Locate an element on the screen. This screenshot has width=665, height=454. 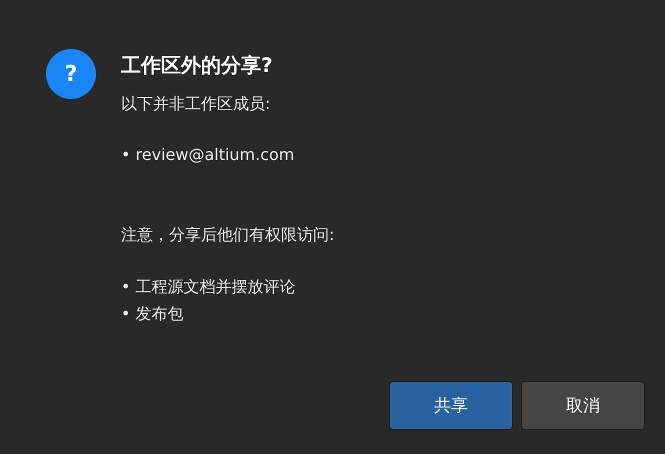
cancel-button: 取消 is located at coordinates (583, 405).